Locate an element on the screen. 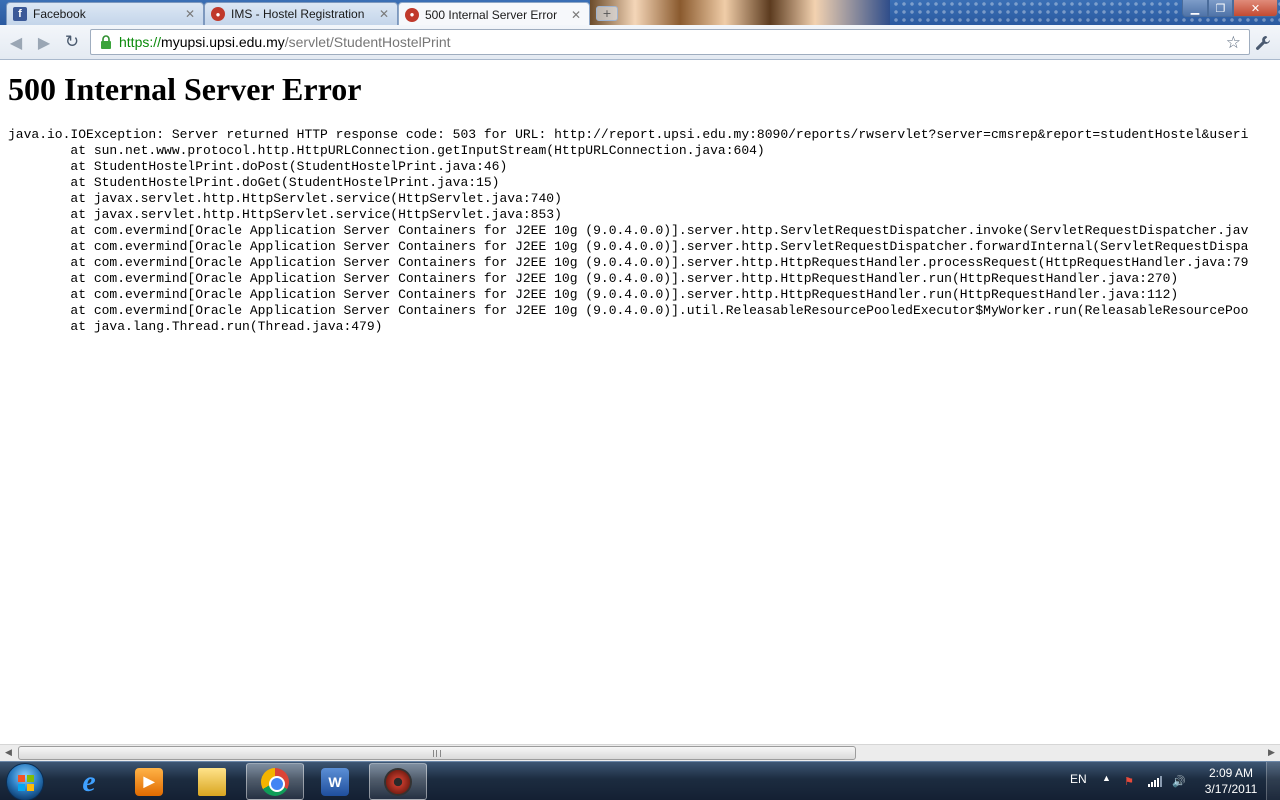  new-tab-button: + is located at coordinates (607, 13).